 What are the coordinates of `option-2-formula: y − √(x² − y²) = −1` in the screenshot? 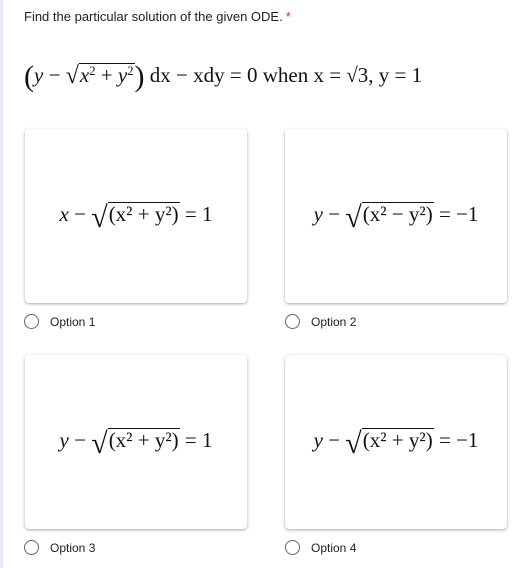 It's located at (396, 217).